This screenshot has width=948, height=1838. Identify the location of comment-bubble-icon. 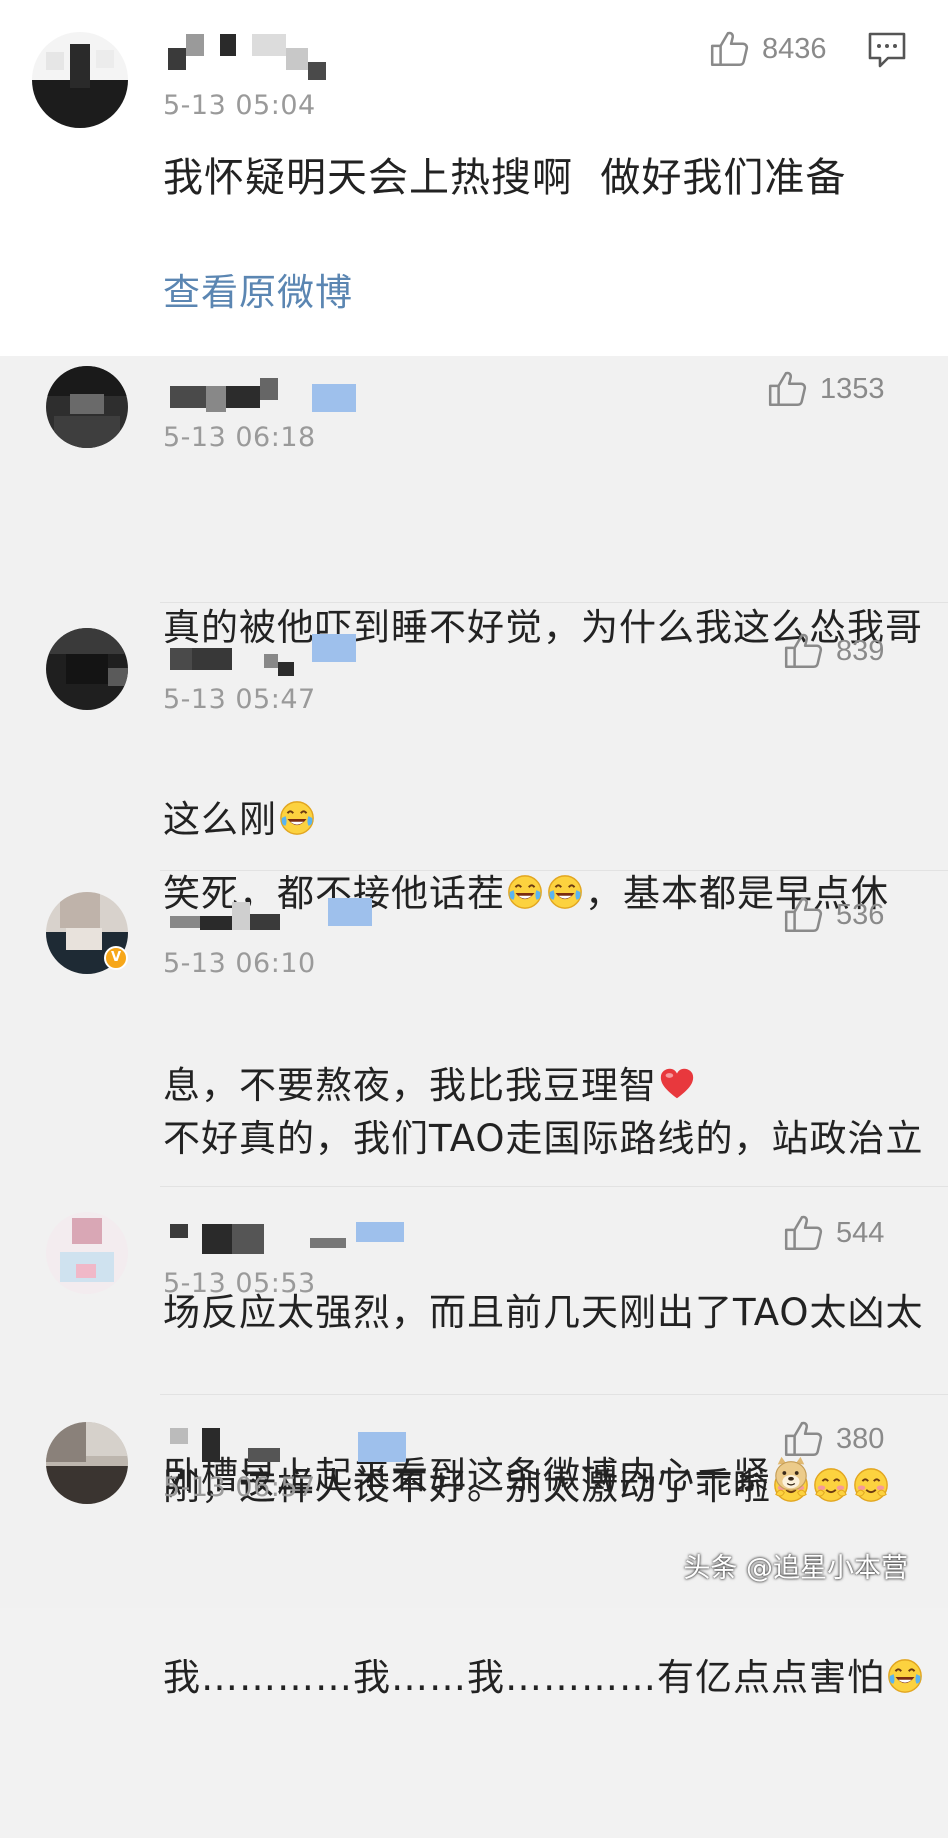
(887, 50).